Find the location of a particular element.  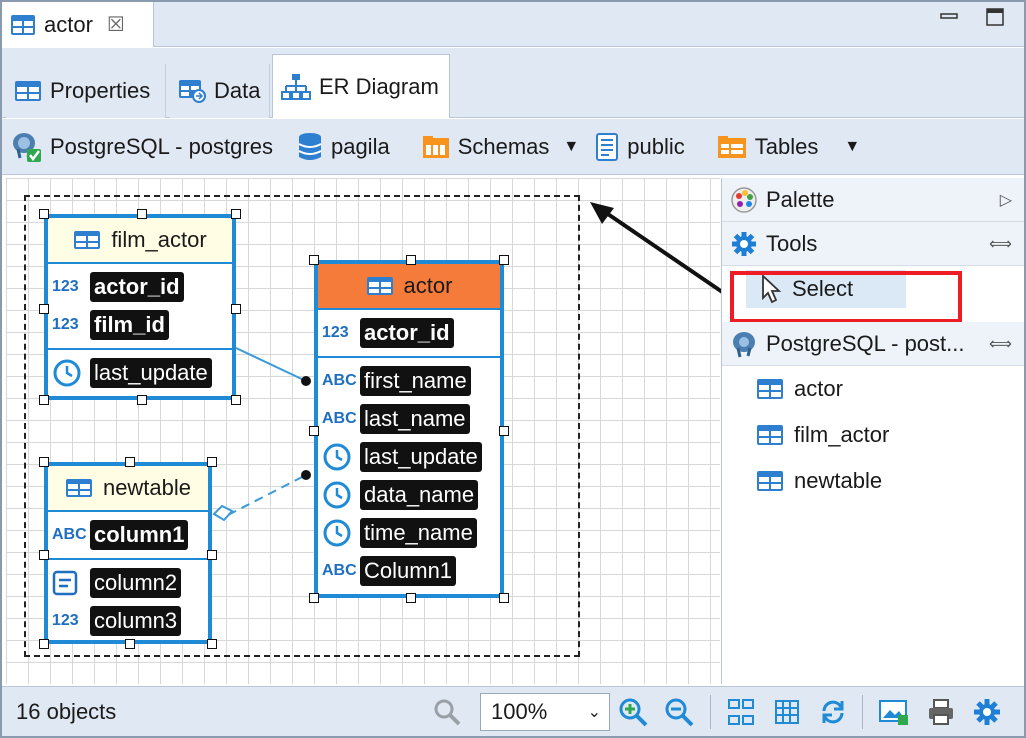

table-icon is located at coordinates (770, 481).